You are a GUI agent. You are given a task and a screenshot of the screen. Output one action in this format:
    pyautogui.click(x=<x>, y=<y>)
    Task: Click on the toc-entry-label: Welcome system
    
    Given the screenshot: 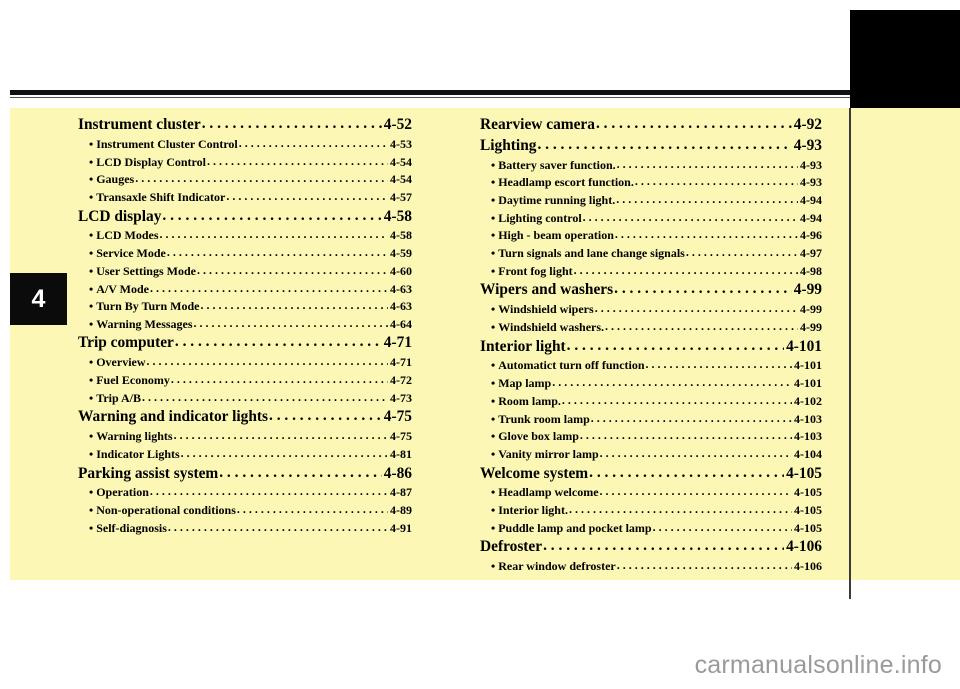 What is the action you would take?
    pyautogui.click(x=534, y=473)
    